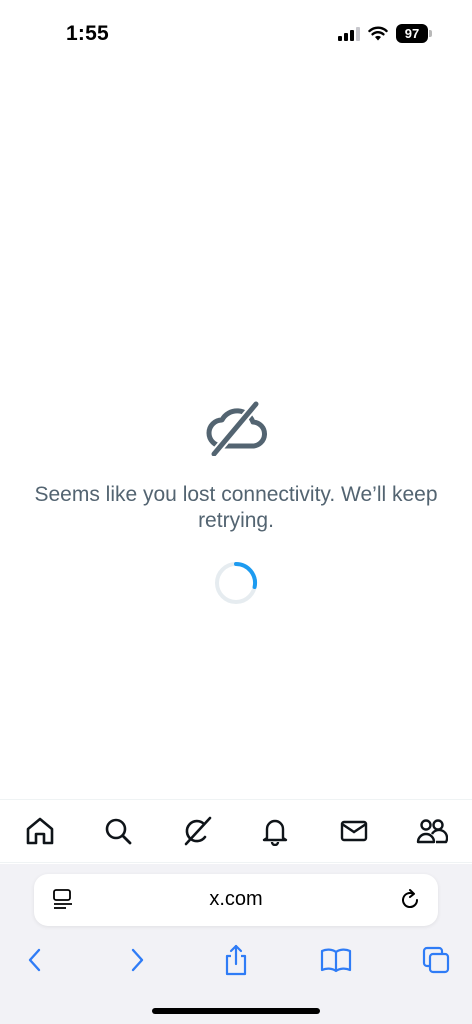 The height and width of the screenshot is (1024, 472). I want to click on home-indicator, so click(236, 1011).